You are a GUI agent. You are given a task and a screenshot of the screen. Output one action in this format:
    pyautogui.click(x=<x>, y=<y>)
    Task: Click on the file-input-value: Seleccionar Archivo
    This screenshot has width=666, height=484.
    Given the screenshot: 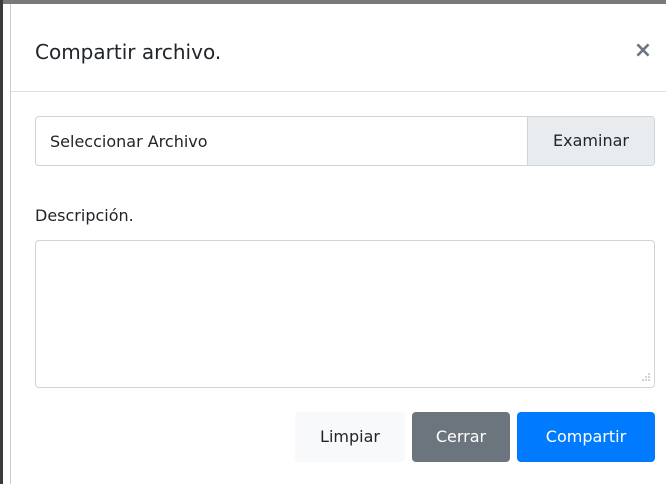 What is the action you would take?
    pyautogui.click(x=129, y=142)
    